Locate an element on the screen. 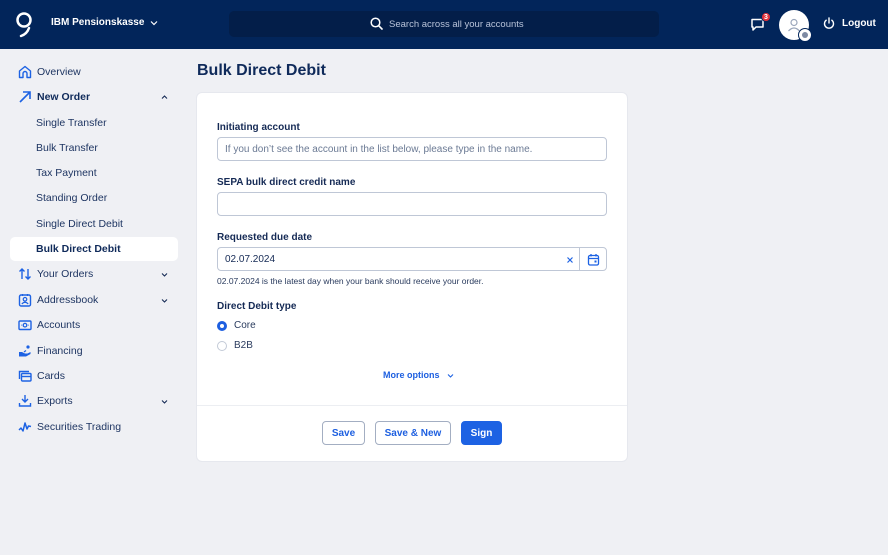 This screenshot has height=555, width=888. due-date-field is located at coordinates (412, 259).